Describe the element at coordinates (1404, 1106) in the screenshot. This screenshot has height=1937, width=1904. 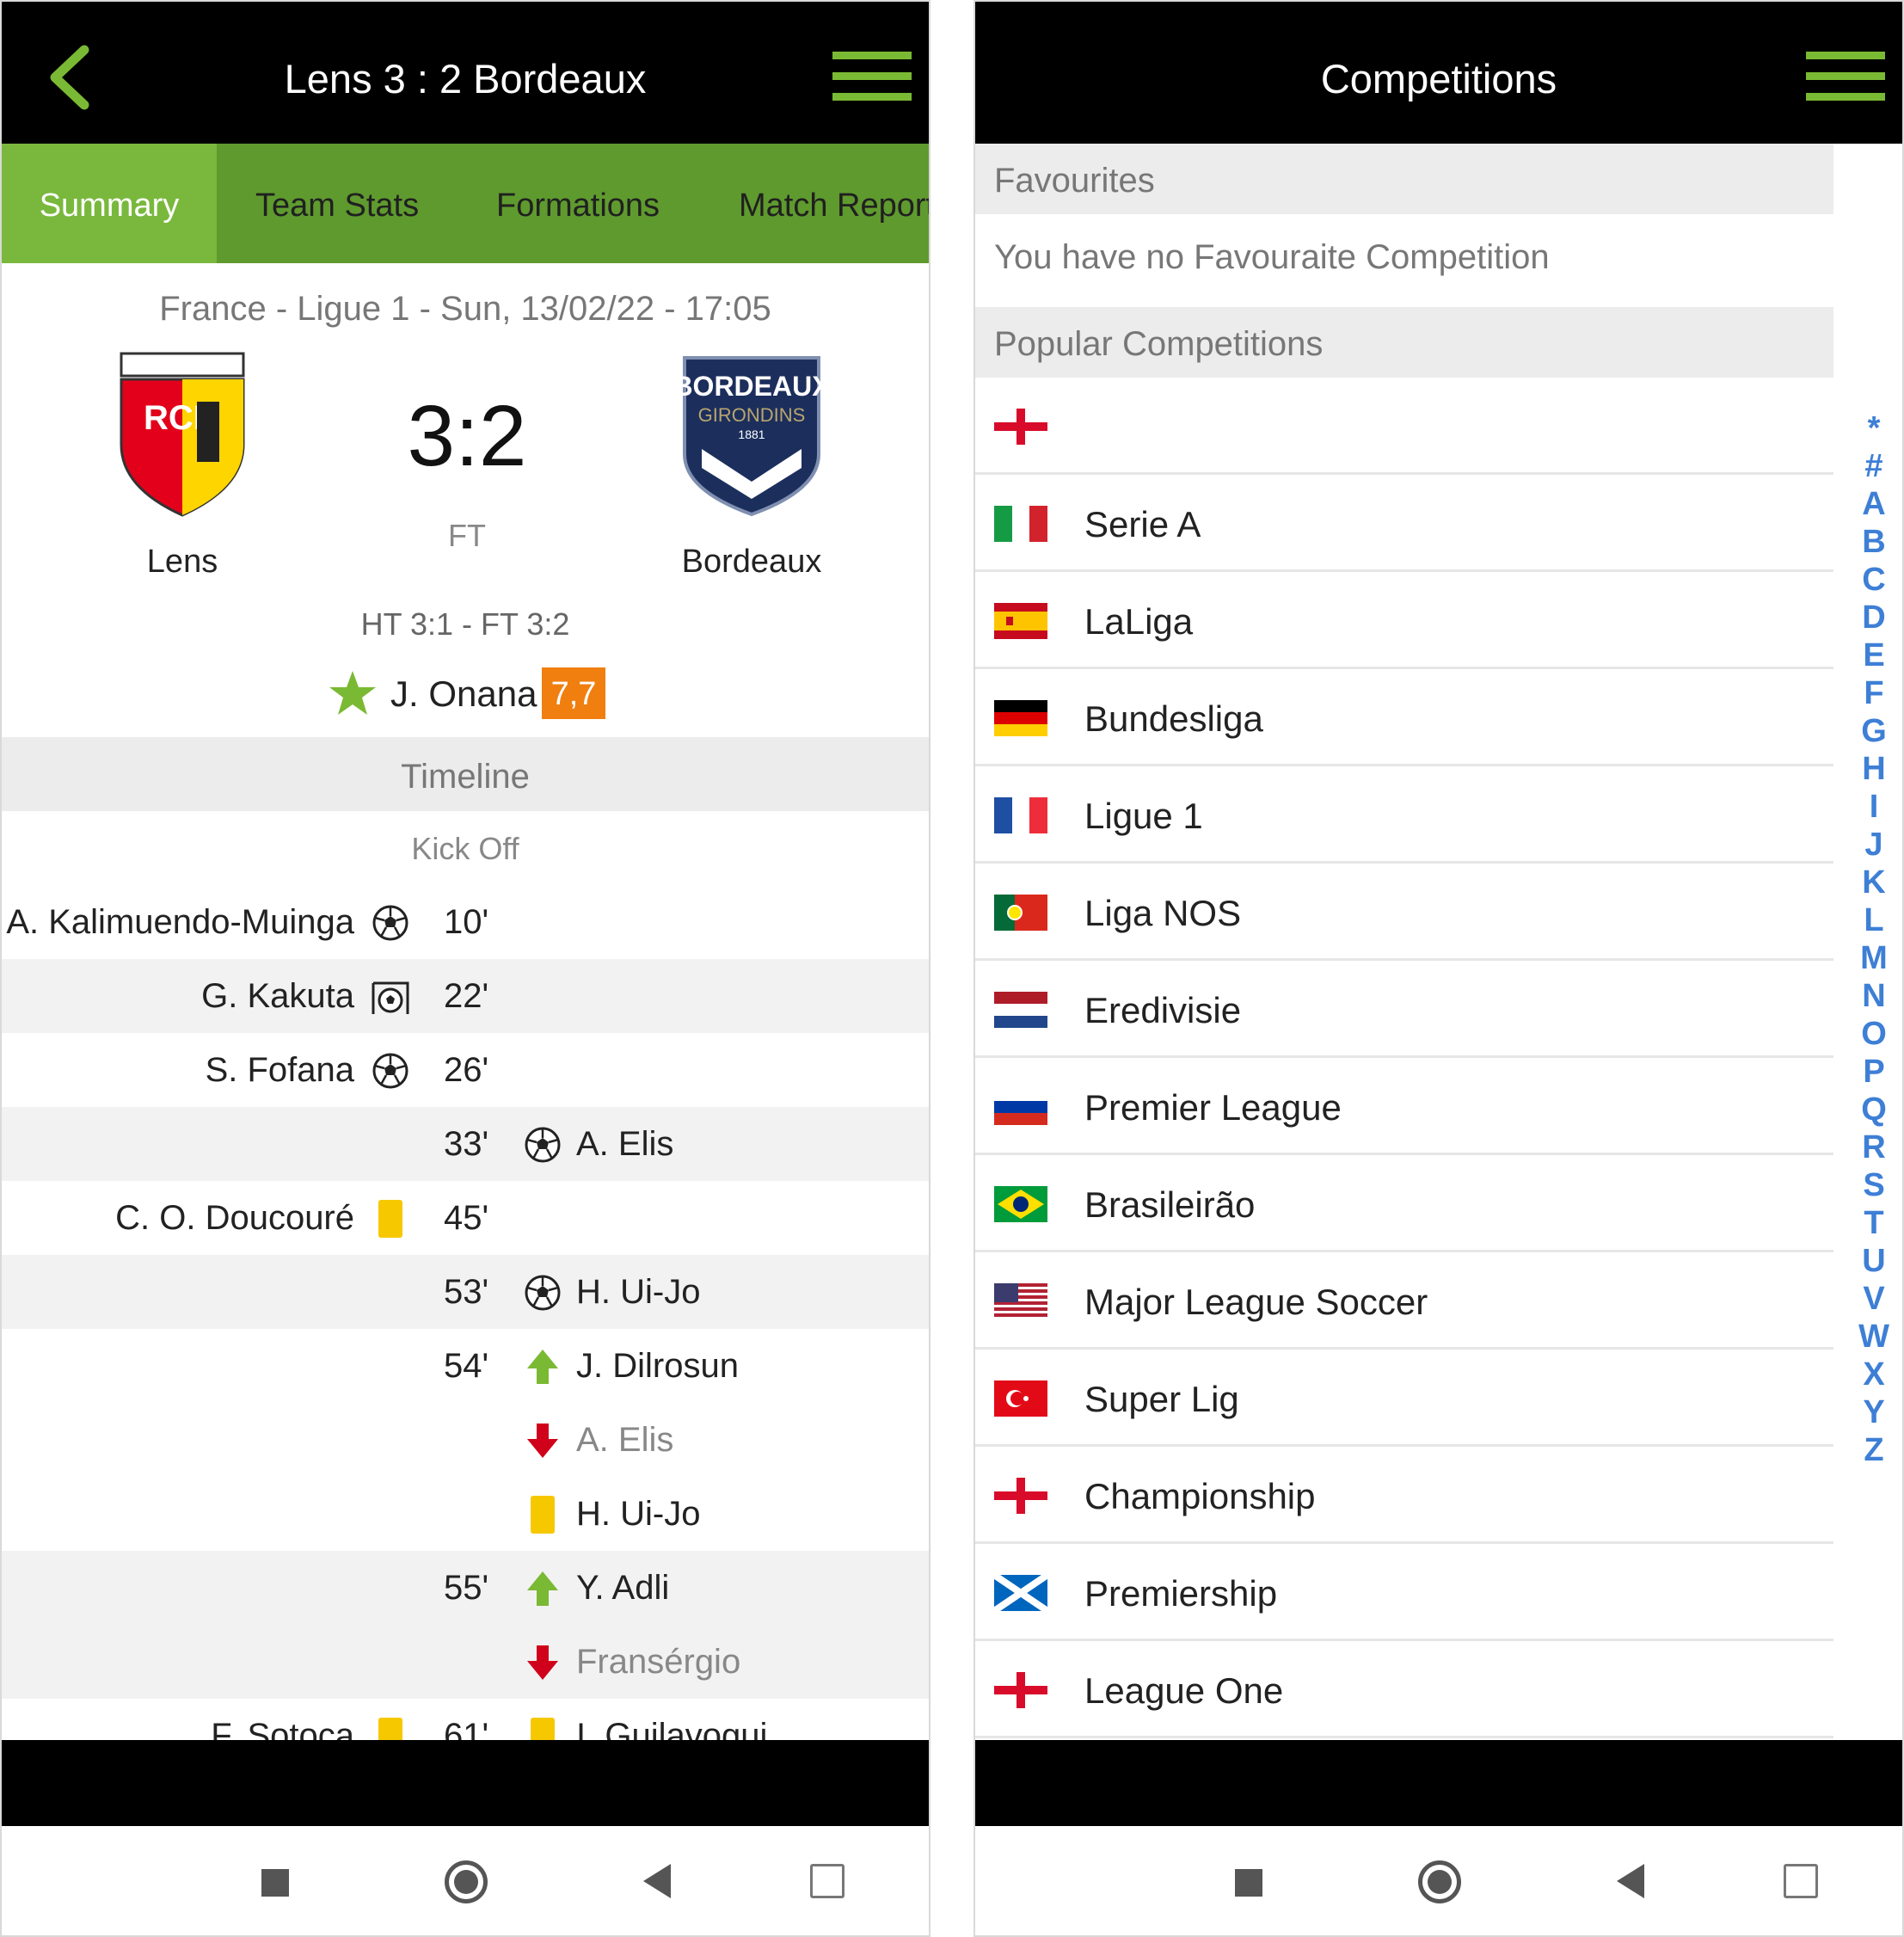
I see `competition-item: Premier League` at that location.